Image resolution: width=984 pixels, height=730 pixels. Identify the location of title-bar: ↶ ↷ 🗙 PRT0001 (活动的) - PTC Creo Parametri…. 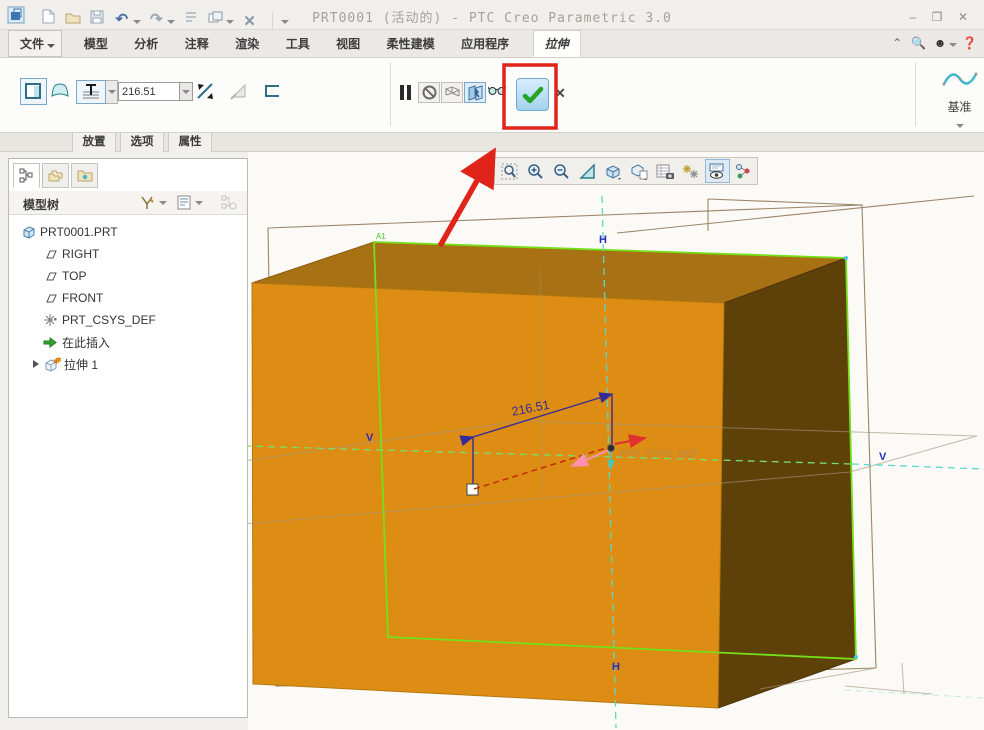
(492, 16).